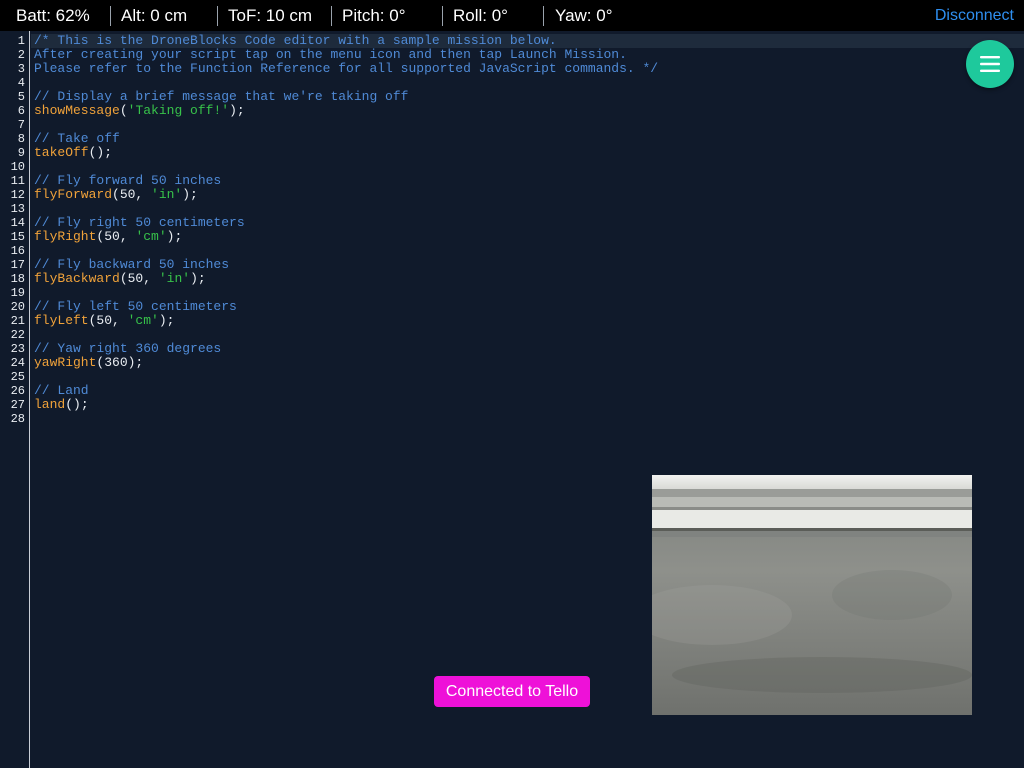 This screenshot has width=1024, height=768. Describe the element at coordinates (374, 15) in the screenshot. I see `pitch-readout: Pitch: 0°` at that location.